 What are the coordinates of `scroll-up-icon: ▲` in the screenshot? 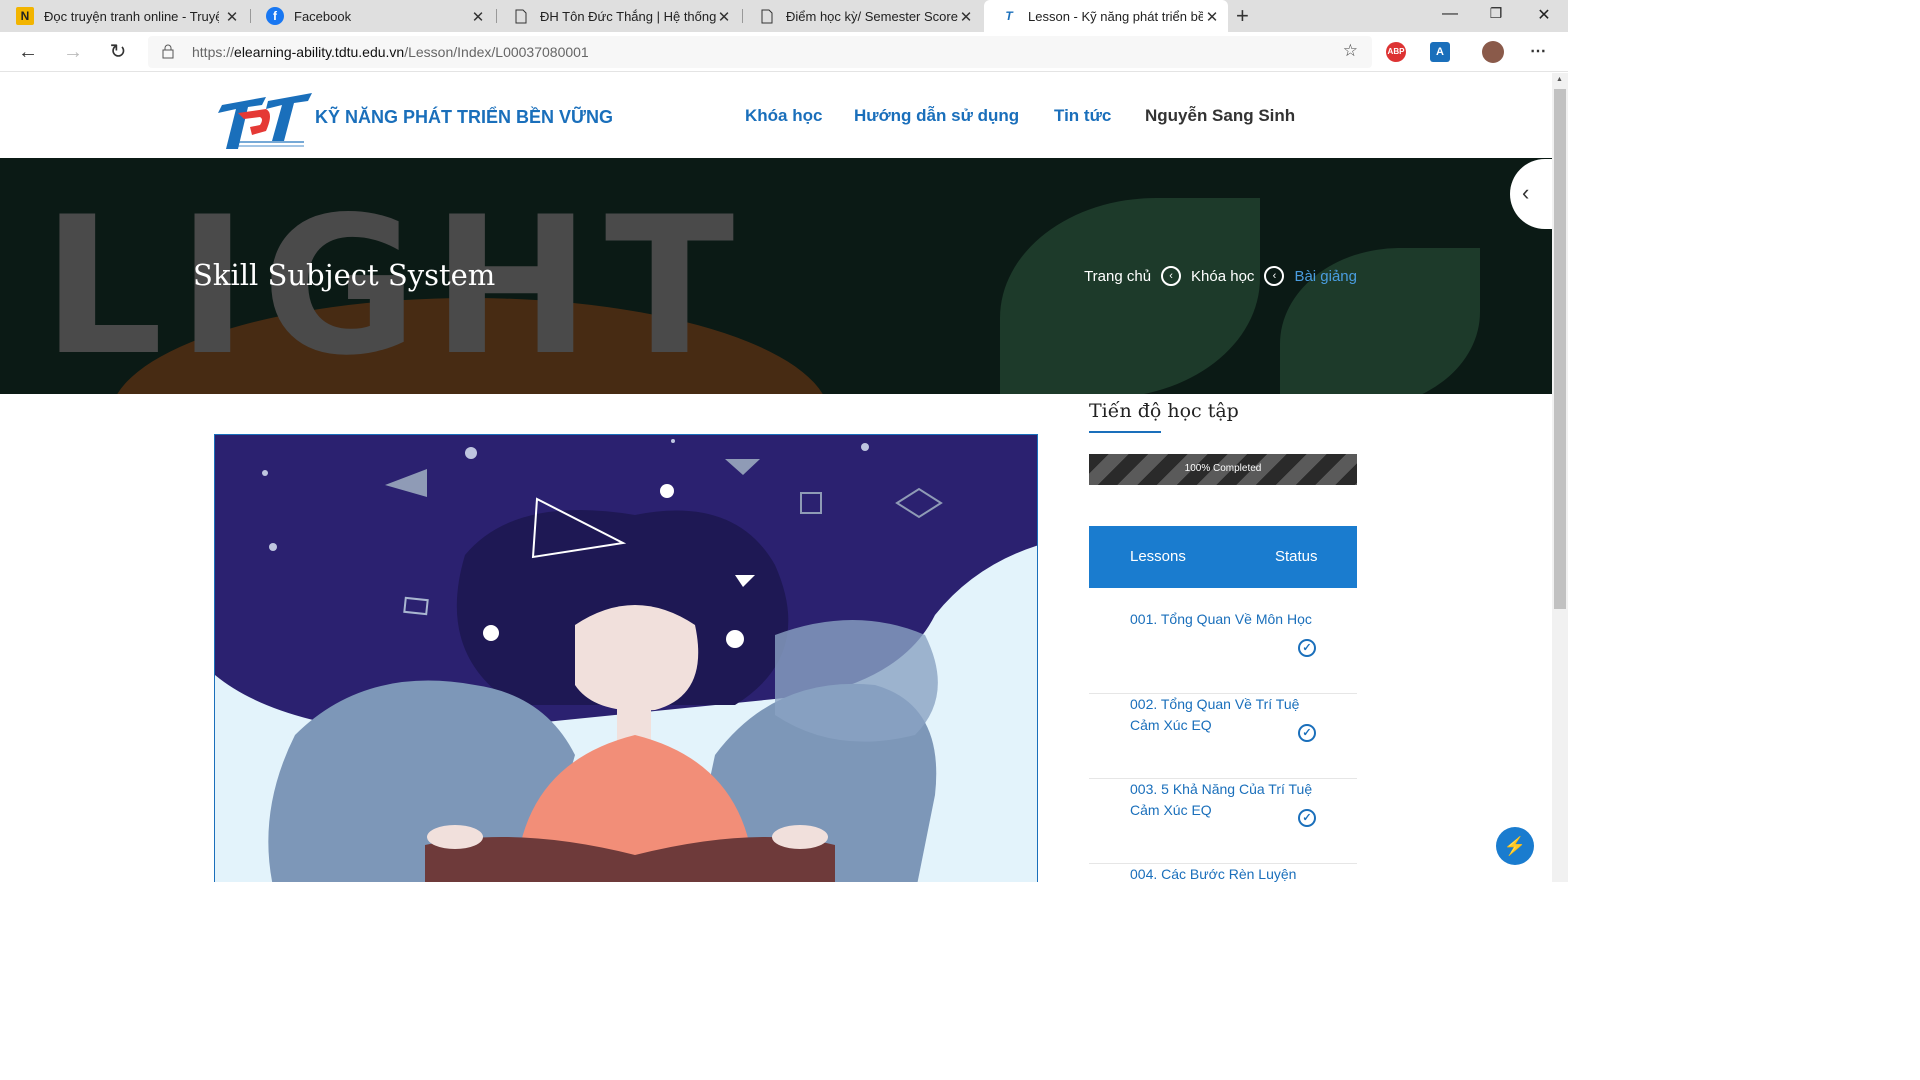 It's located at (1559, 79).